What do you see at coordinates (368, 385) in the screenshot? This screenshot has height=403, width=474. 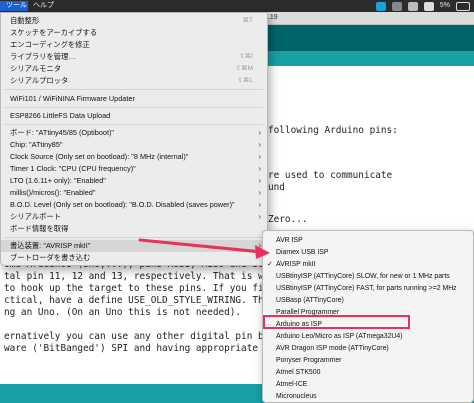 I see `programmer-atmel-ice: Atmel-ICE` at bounding box center [368, 385].